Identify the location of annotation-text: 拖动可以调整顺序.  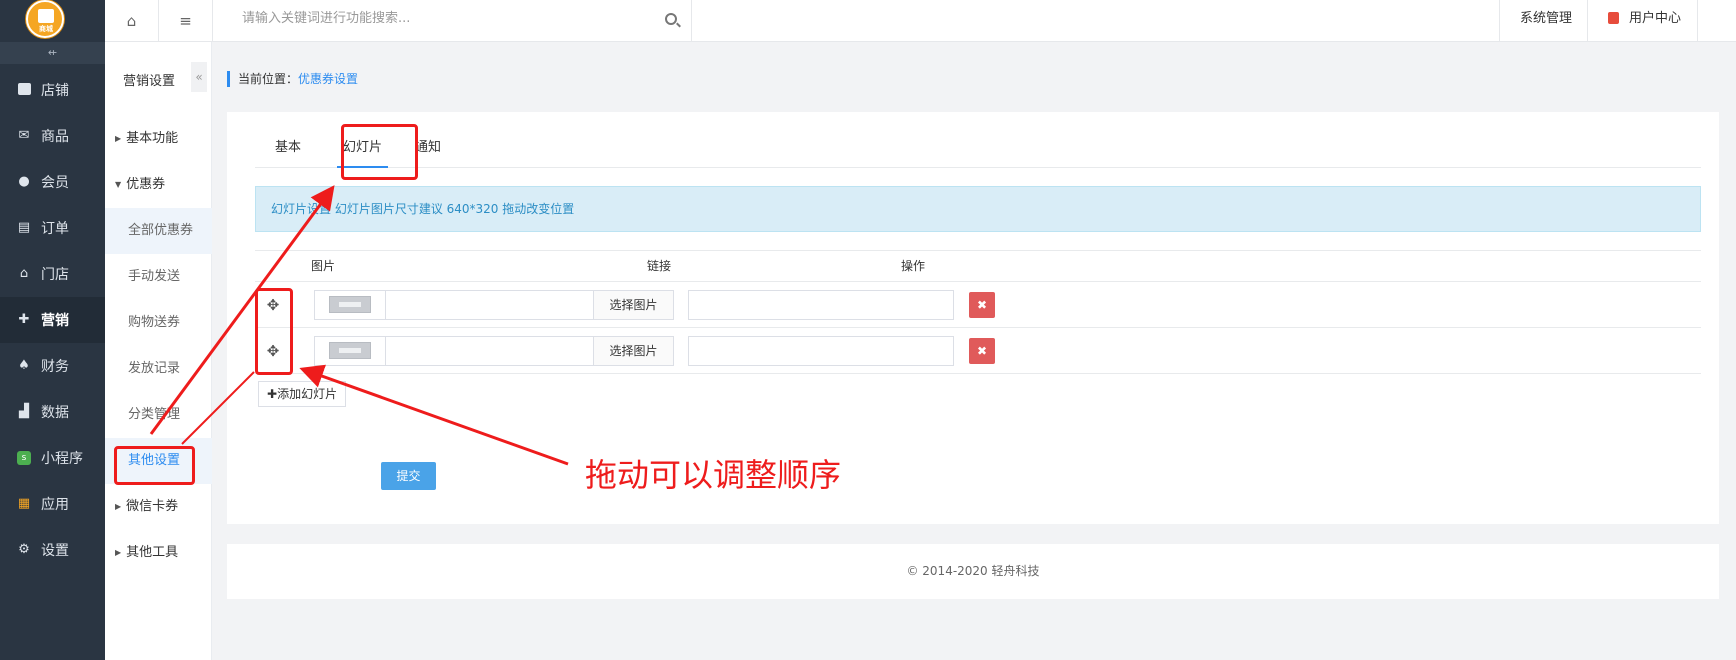
(713, 475).